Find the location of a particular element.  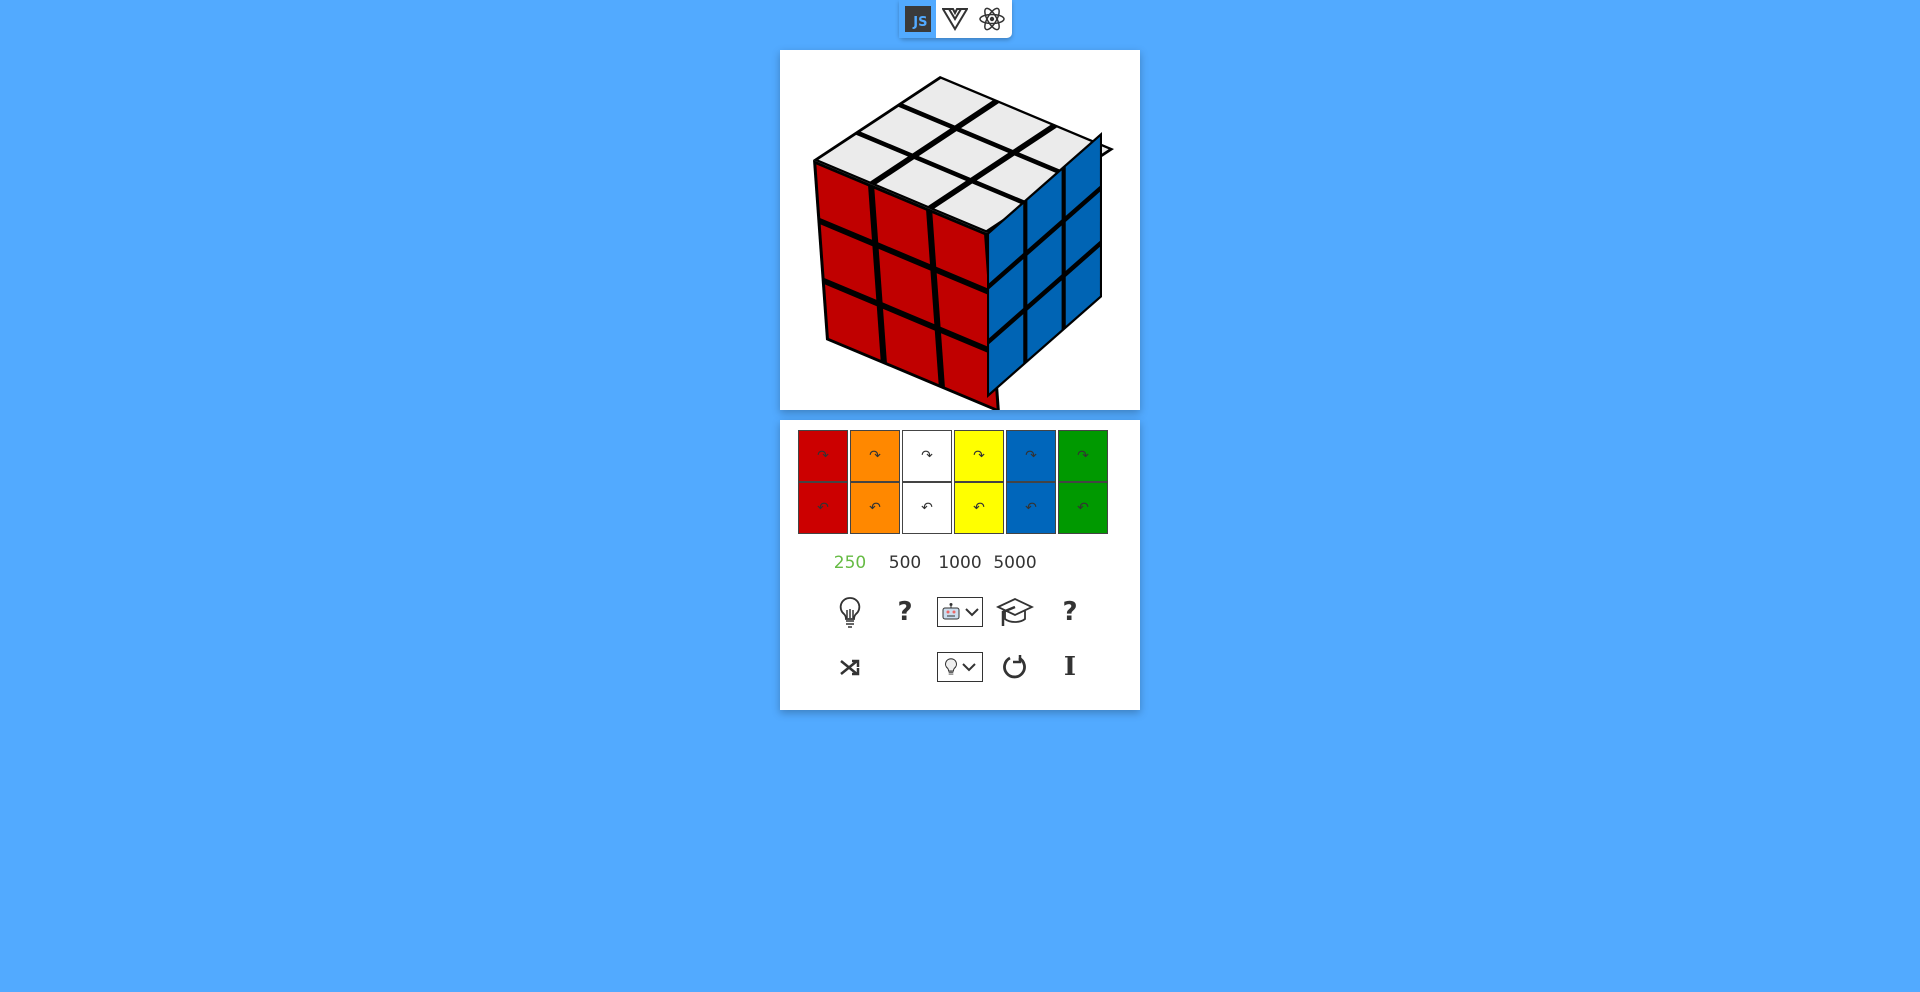

shuffle-icon is located at coordinates (850, 667).